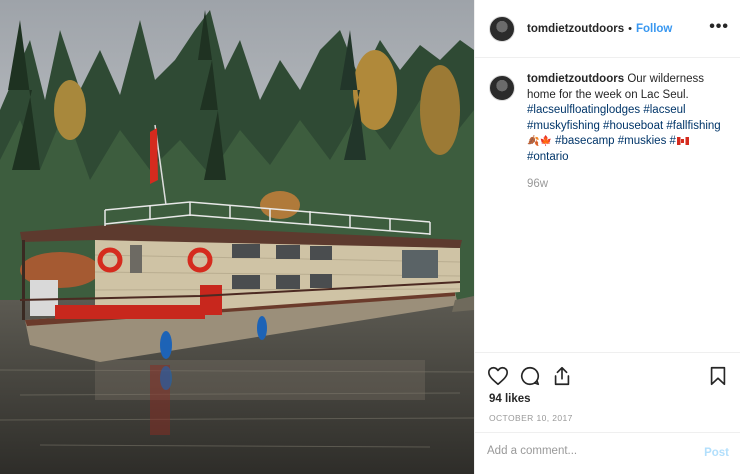  Describe the element at coordinates (718, 376) in the screenshot. I see `bookmark-icon` at that location.